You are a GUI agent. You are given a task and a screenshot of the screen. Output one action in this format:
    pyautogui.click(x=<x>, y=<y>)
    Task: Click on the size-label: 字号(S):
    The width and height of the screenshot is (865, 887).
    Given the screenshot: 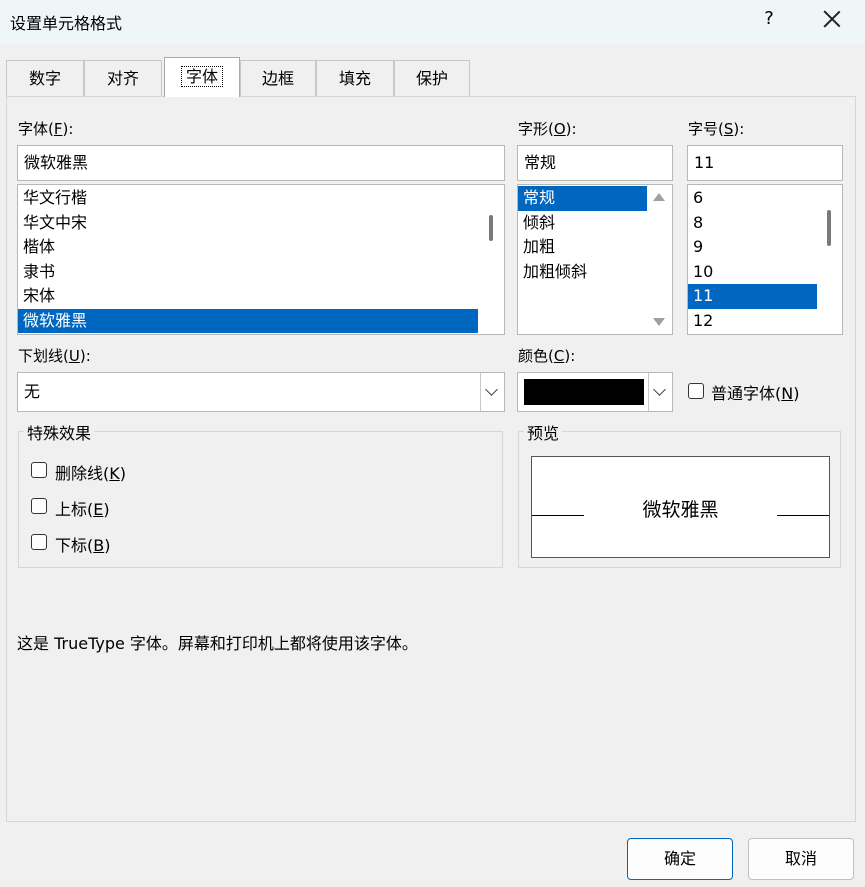 What is the action you would take?
    pyautogui.click(x=716, y=129)
    